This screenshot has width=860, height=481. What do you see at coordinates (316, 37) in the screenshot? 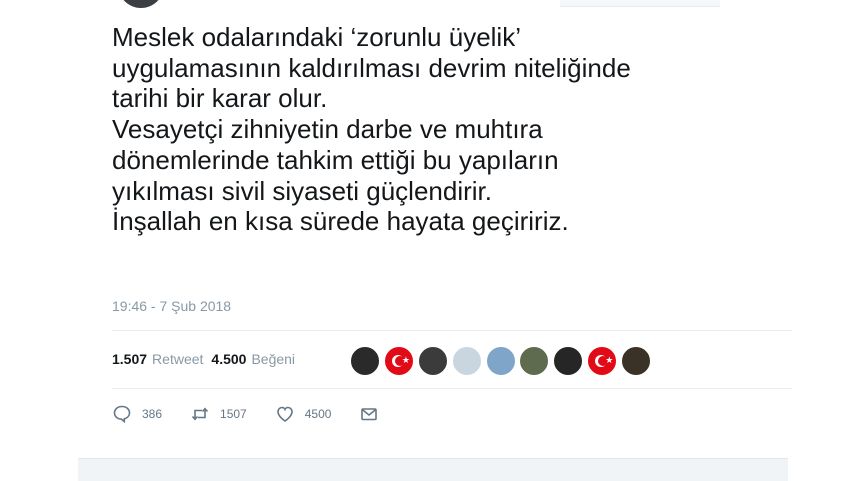
I see `tweet-text-line: Meslek odalarındaki ‘zorunlu üyelik’` at bounding box center [316, 37].